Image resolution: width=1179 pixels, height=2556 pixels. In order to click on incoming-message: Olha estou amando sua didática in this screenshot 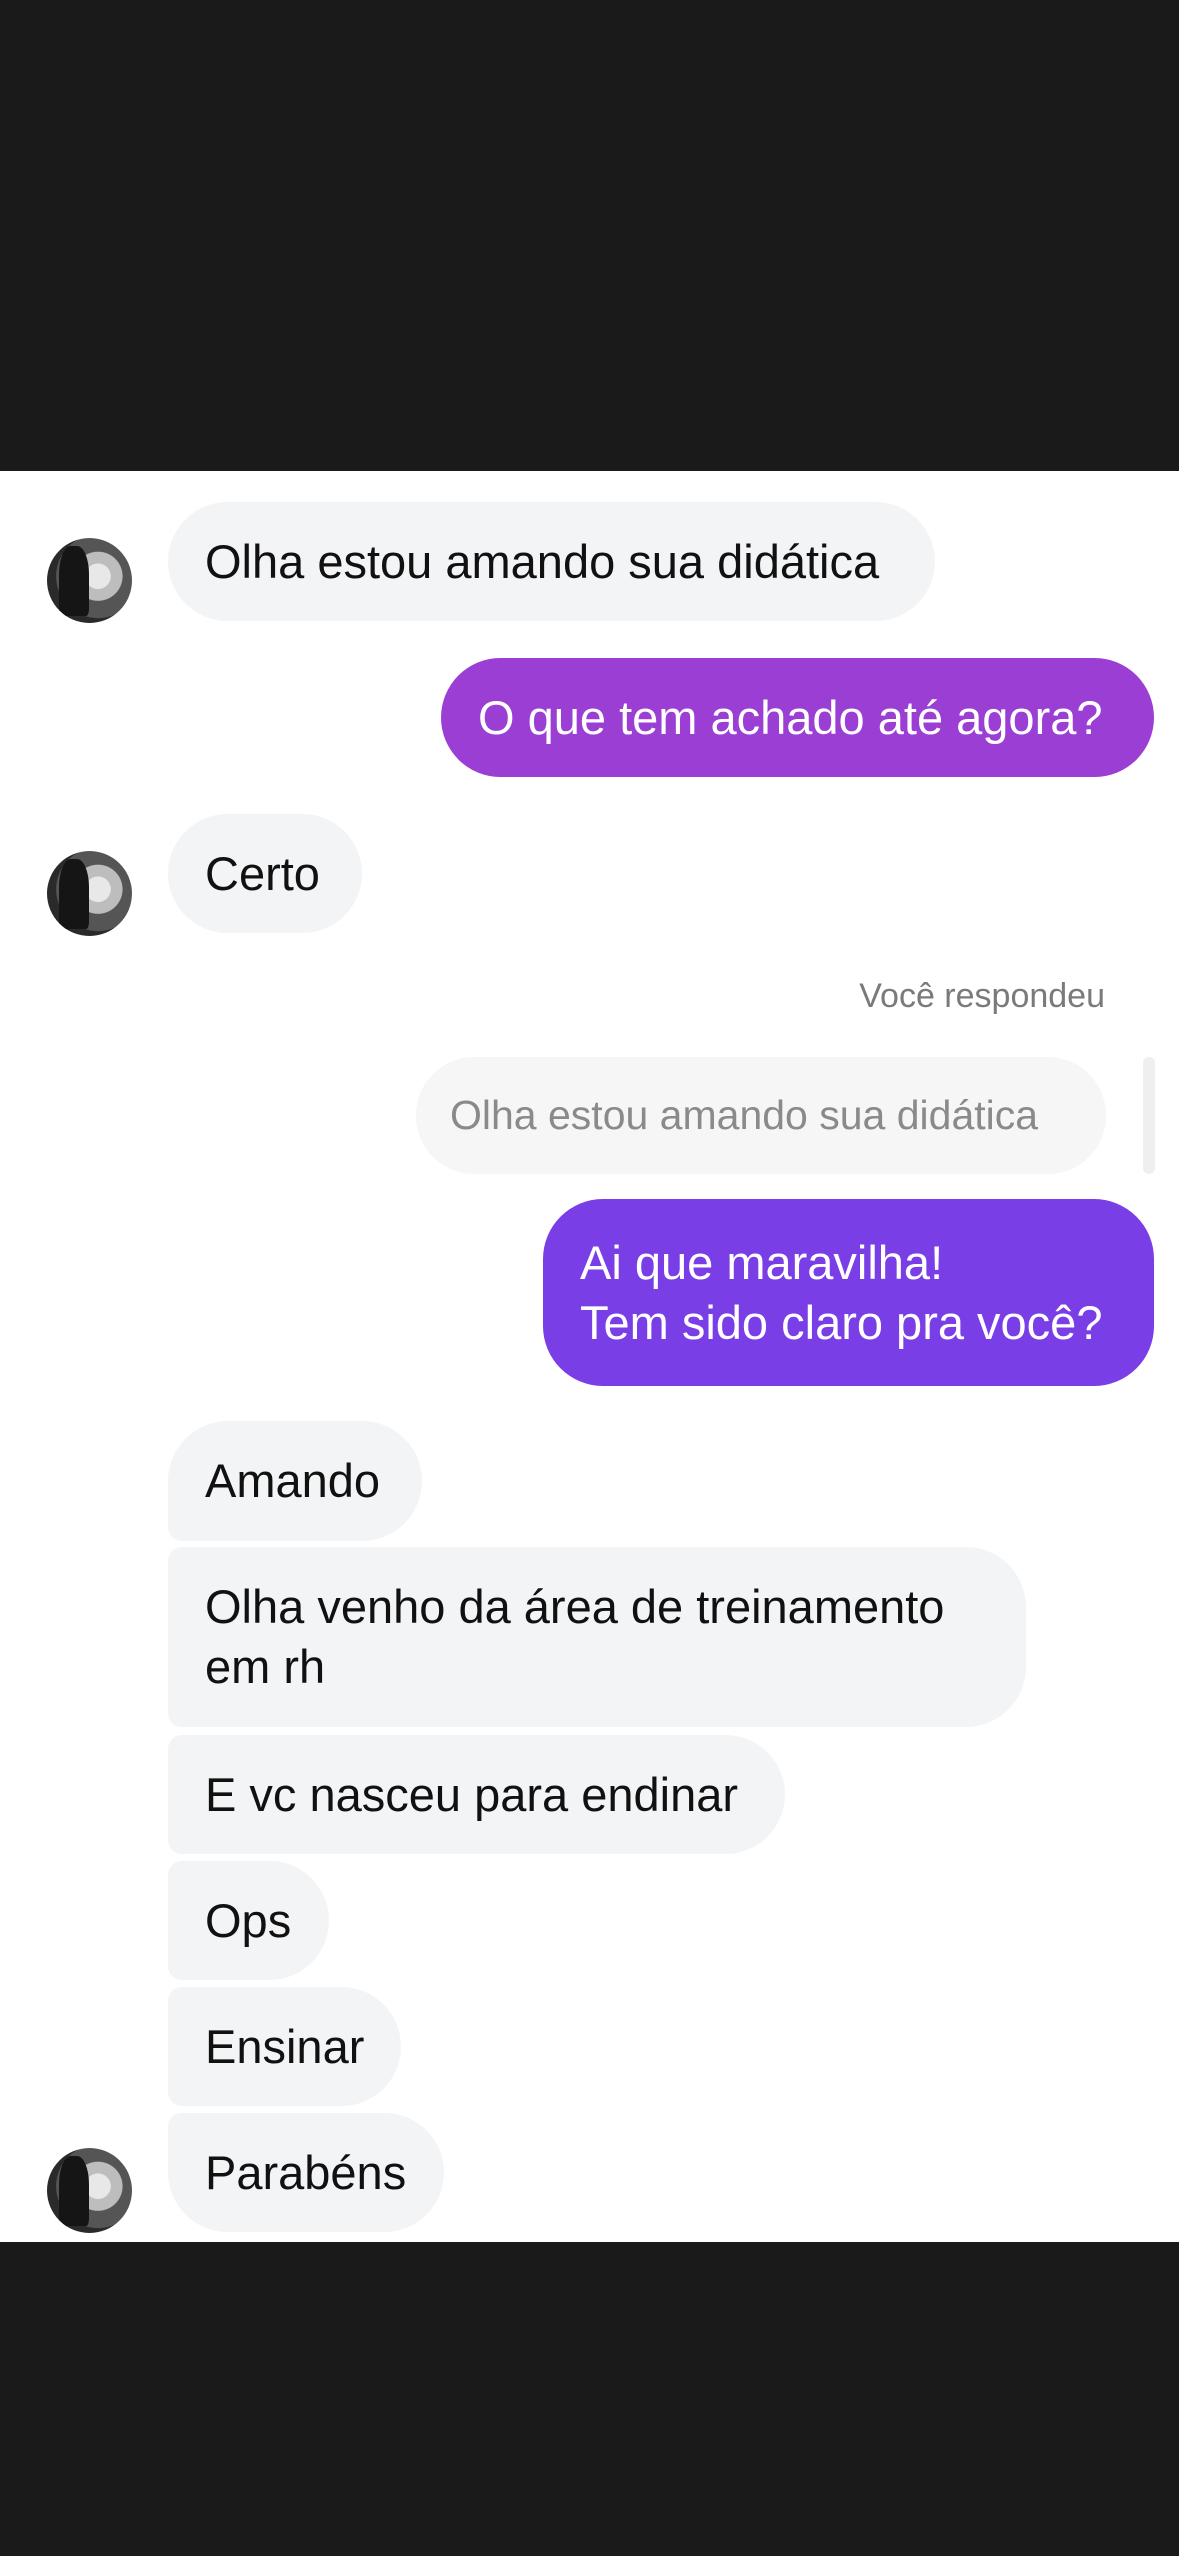, I will do `click(551, 561)`.